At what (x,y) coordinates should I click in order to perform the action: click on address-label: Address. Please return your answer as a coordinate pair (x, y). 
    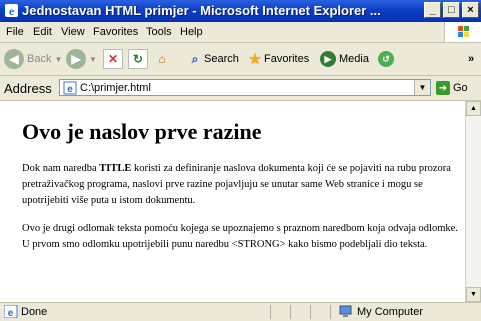
    Looking at the image, I should click on (28, 88).